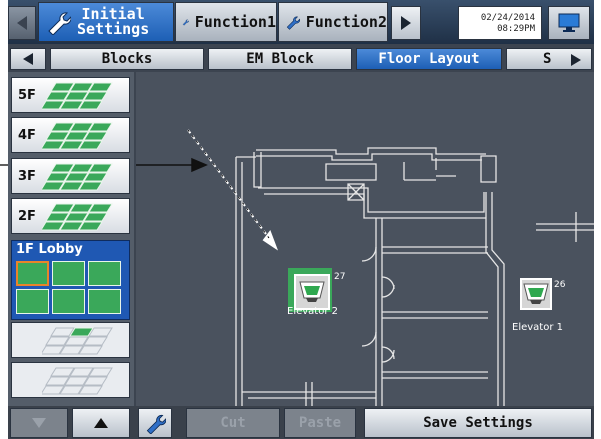  I want to click on scroll-down-button, so click(39, 423).